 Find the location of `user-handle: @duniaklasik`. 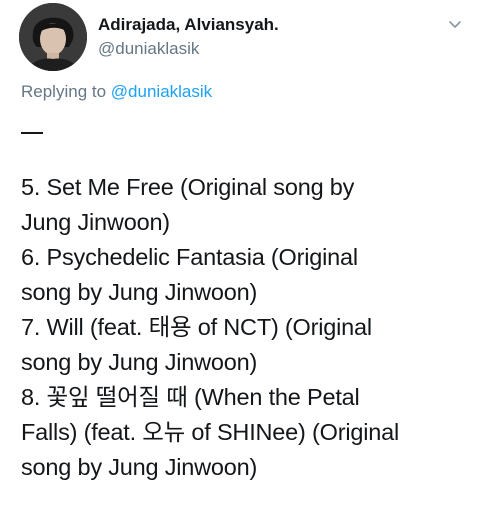

user-handle: @duniaklasik is located at coordinates (188, 49).